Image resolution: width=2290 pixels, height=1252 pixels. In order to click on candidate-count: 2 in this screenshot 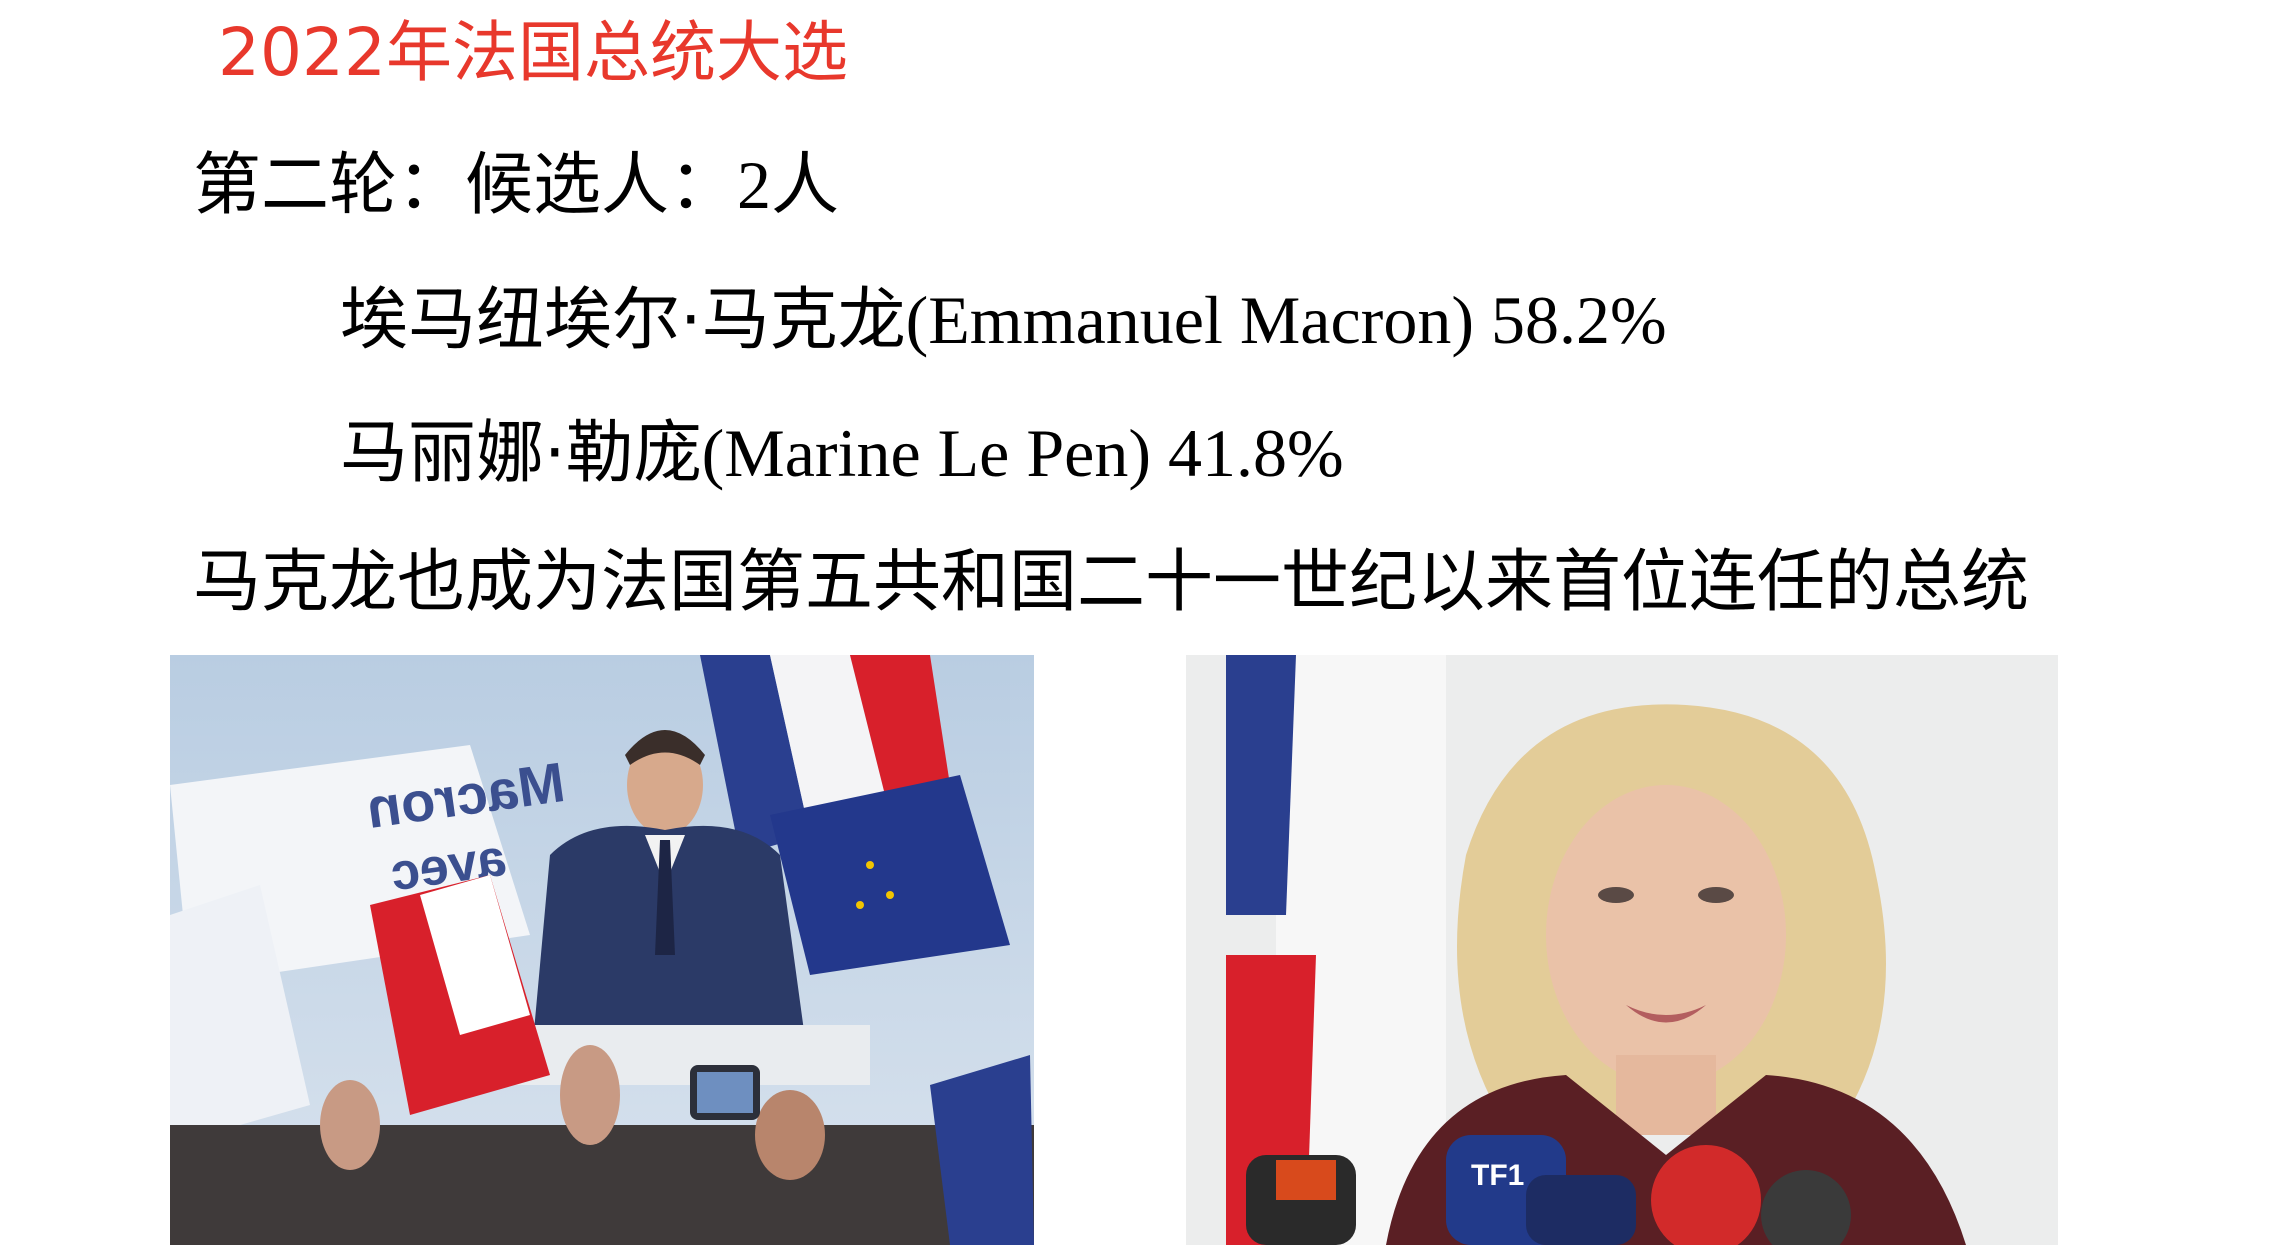, I will do `click(754, 185)`.